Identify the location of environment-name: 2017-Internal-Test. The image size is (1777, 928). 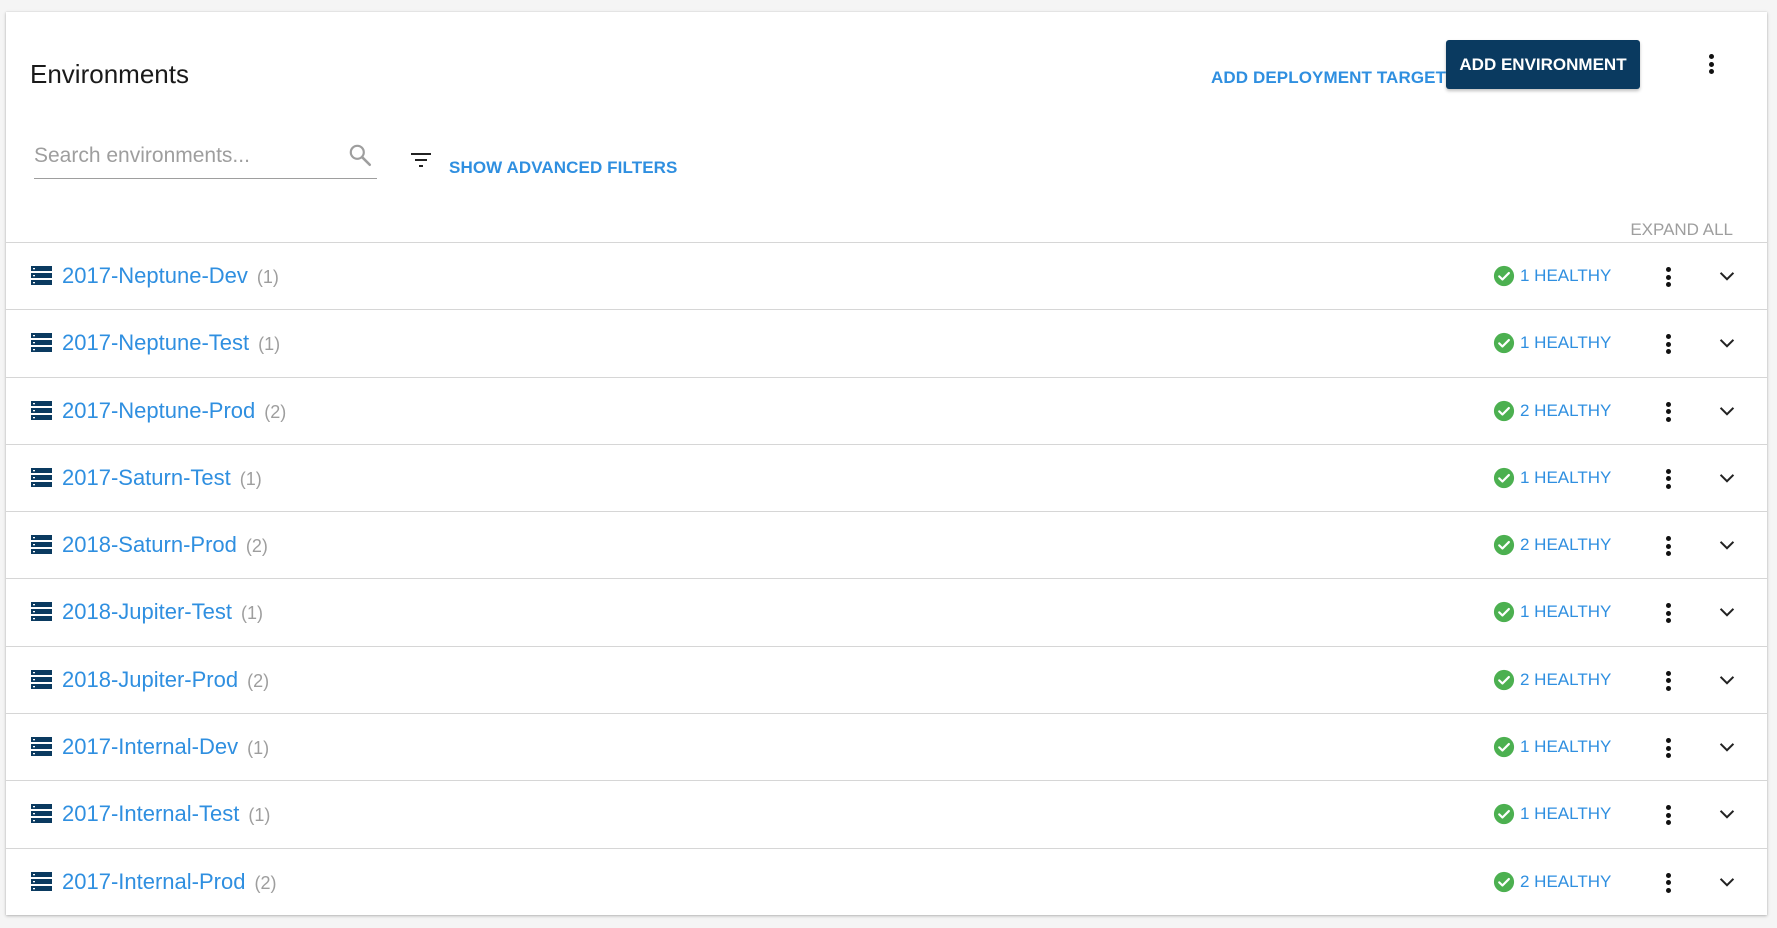
(151, 814).